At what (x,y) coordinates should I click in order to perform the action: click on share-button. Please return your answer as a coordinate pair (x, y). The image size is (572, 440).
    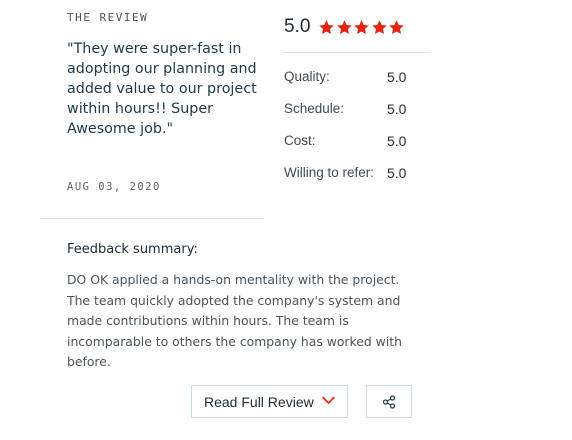
    Looking at the image, I should click on (389, 401).